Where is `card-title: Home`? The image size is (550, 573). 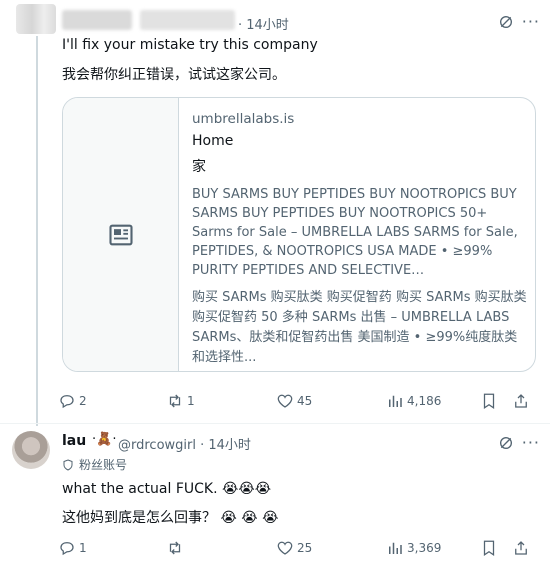 card-title: Home is located at coordinates (213, 141).